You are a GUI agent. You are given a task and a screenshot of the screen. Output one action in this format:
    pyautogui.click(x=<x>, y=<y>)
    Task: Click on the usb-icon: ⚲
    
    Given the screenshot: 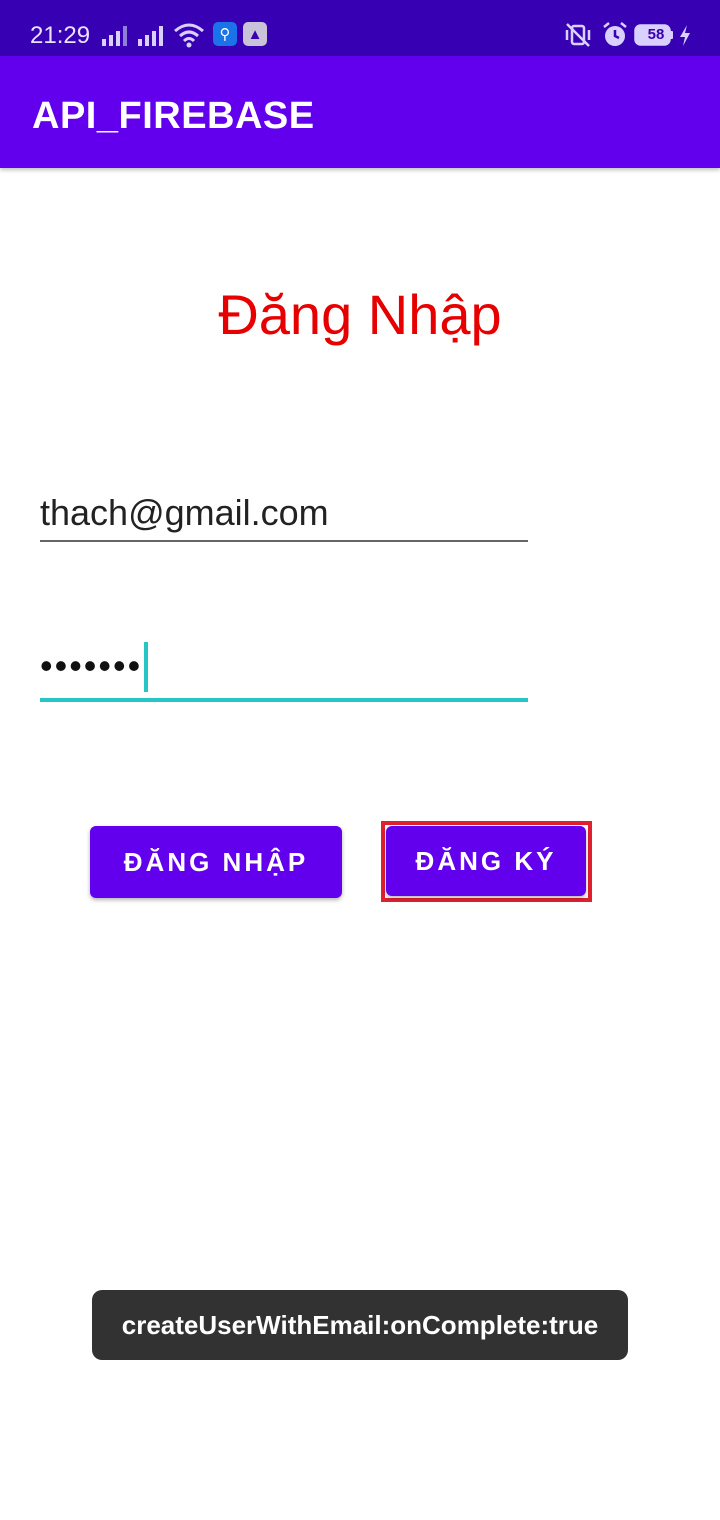 What is the action you would take?
    pyautogui.click(x=225, y=34)
    